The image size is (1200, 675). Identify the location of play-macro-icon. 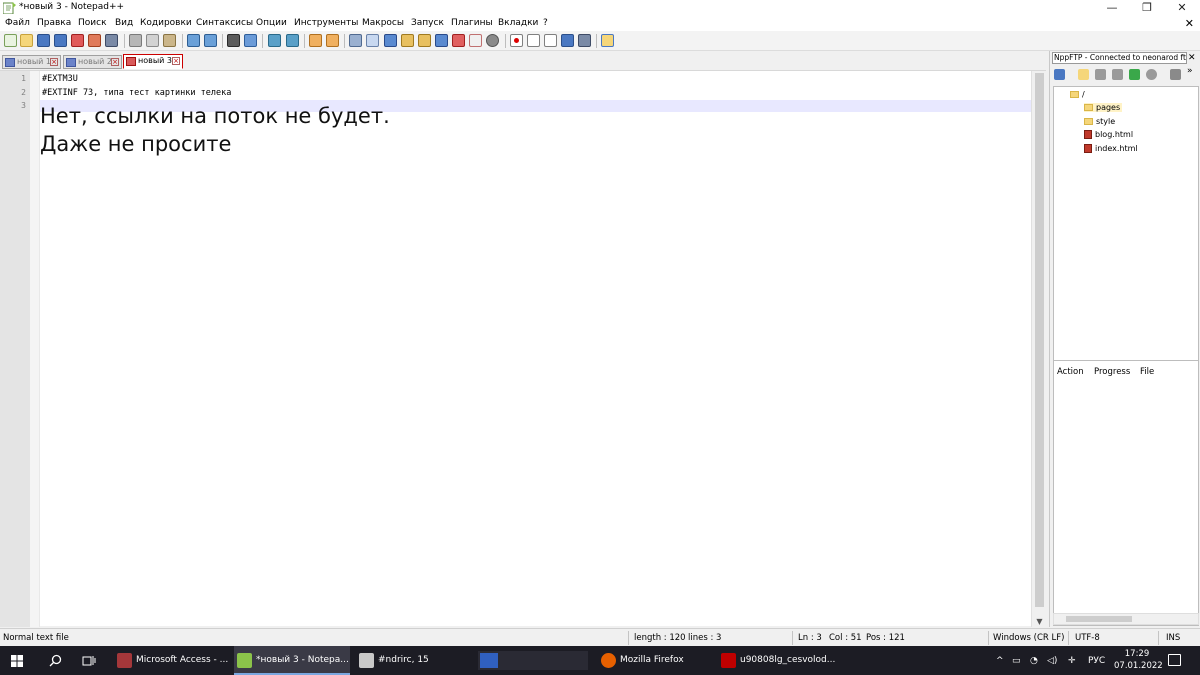
(550, 40).